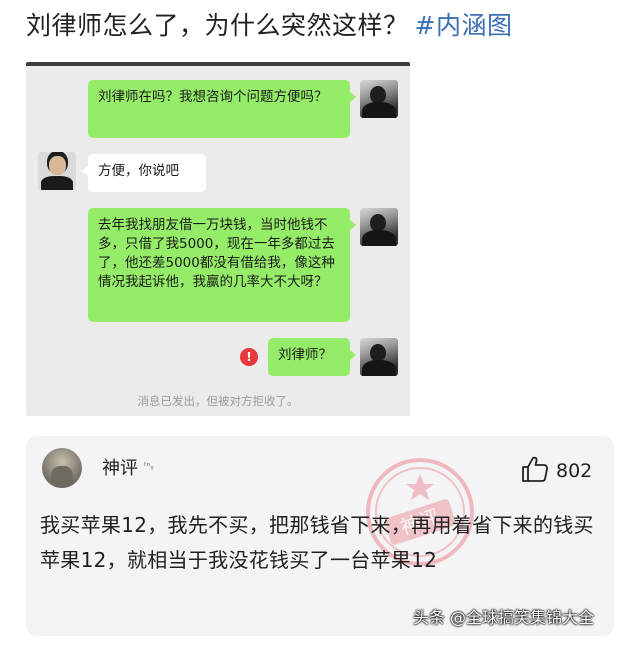 The height and width of the screenshot is (645, 640). I want to click on failed-message-icon: !, so click(249, 357).